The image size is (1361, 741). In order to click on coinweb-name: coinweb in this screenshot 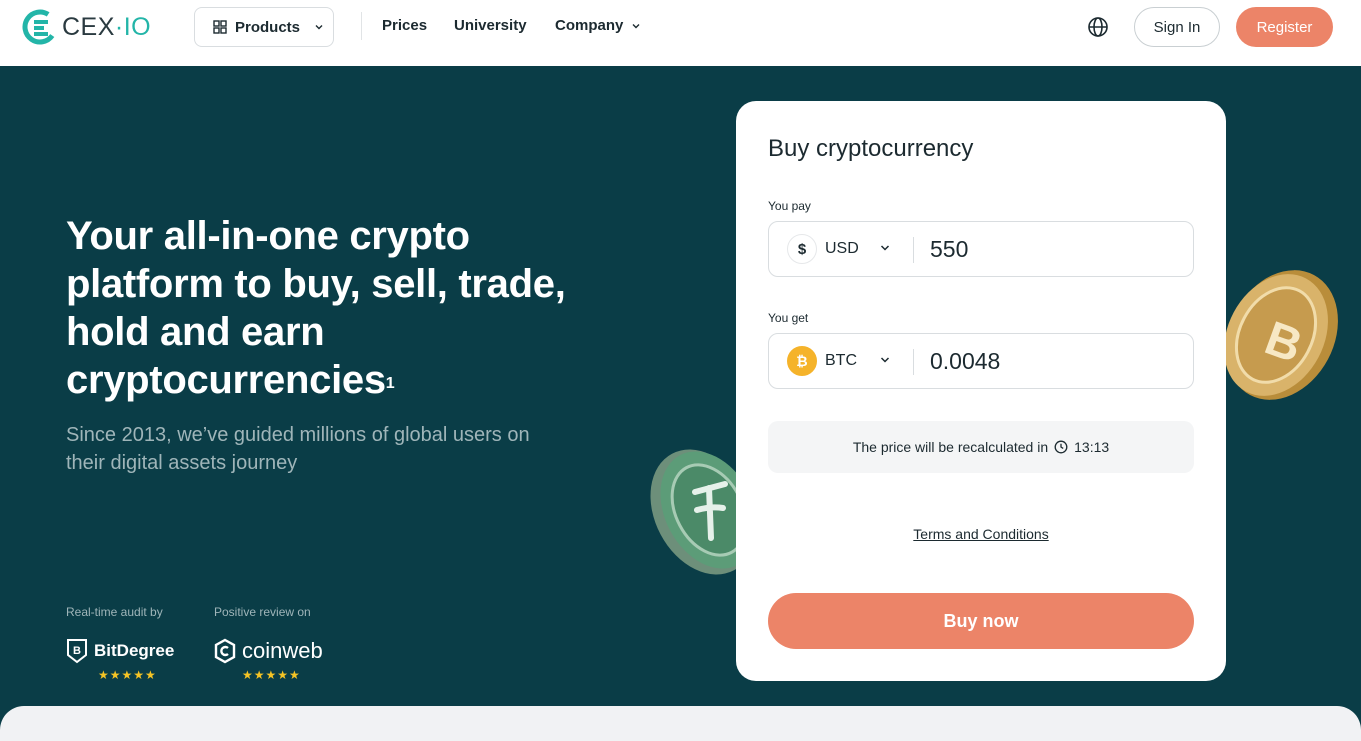, I will do `click(282, 650)`.